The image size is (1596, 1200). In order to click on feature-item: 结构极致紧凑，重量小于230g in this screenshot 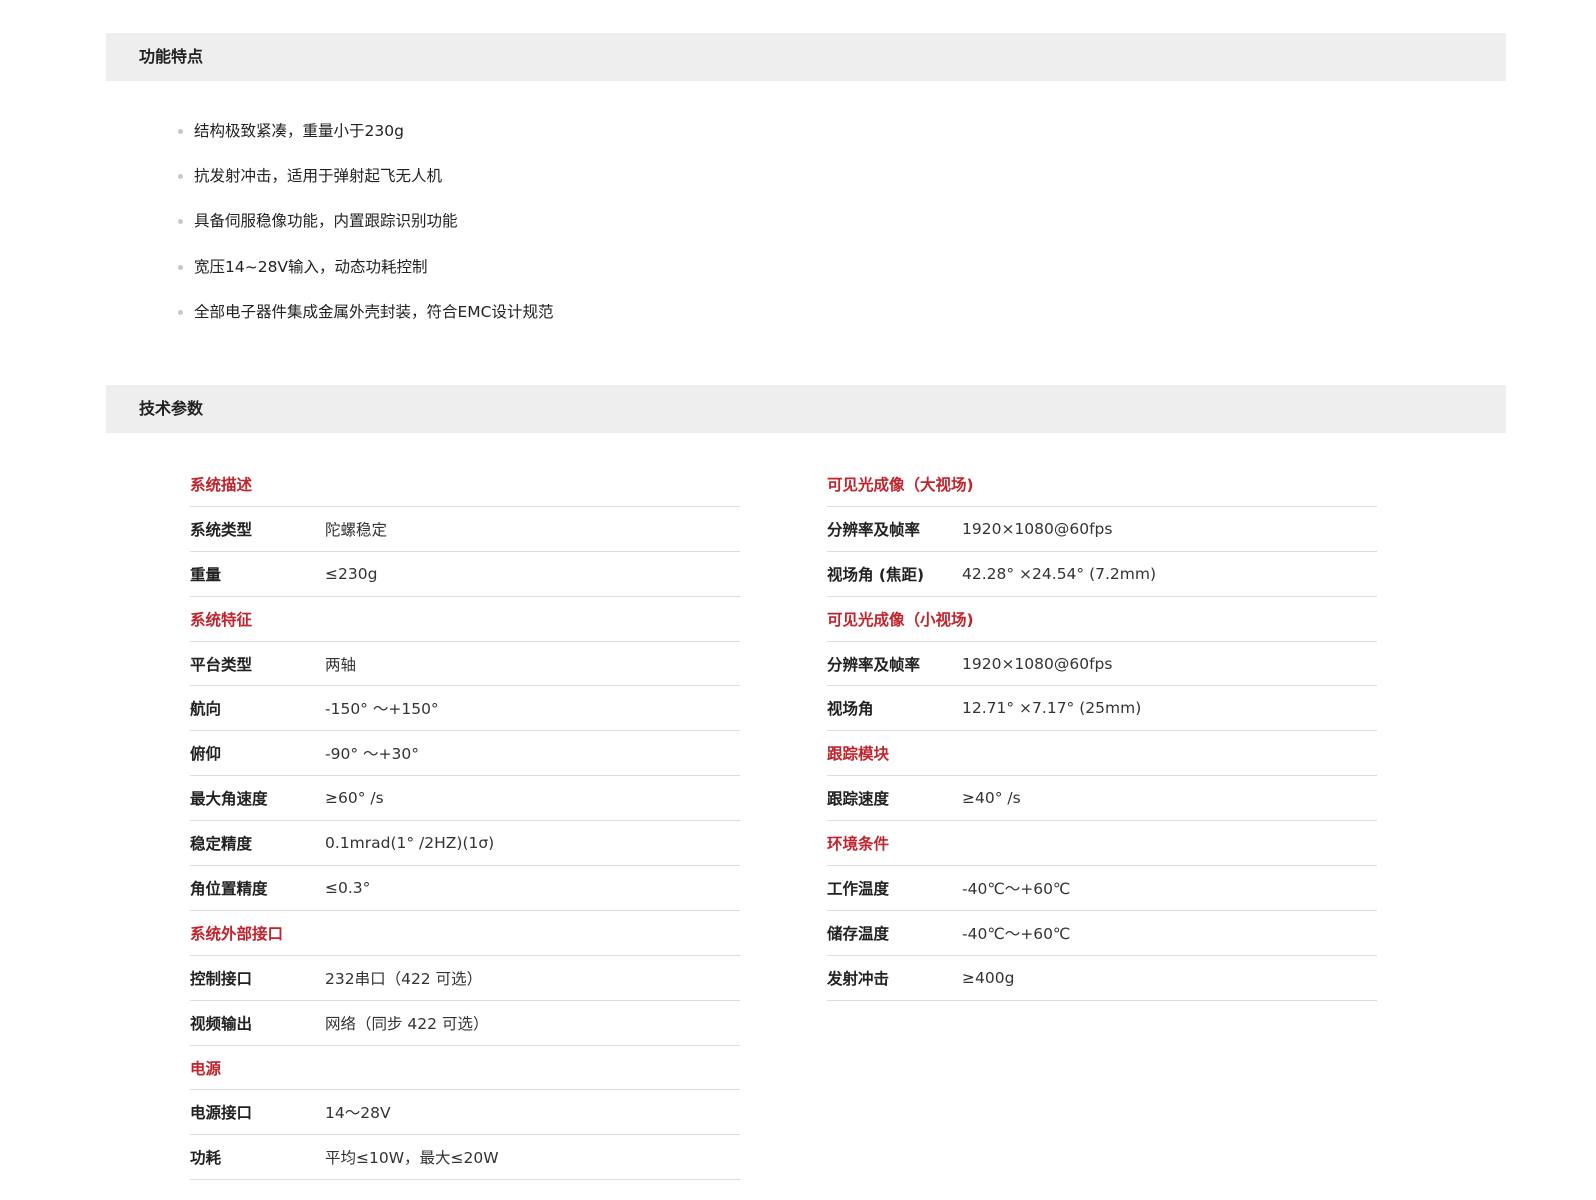, I will do `click(365, 142)`.